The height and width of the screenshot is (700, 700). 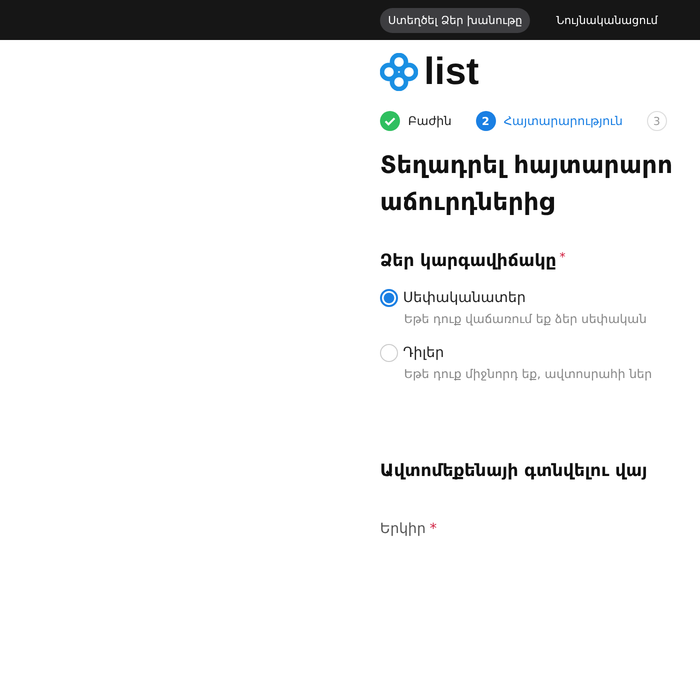 What do you see at coordinates (656, 121) in the screenshot?
I see `step-number: 3` at bounding box center [656, 121].